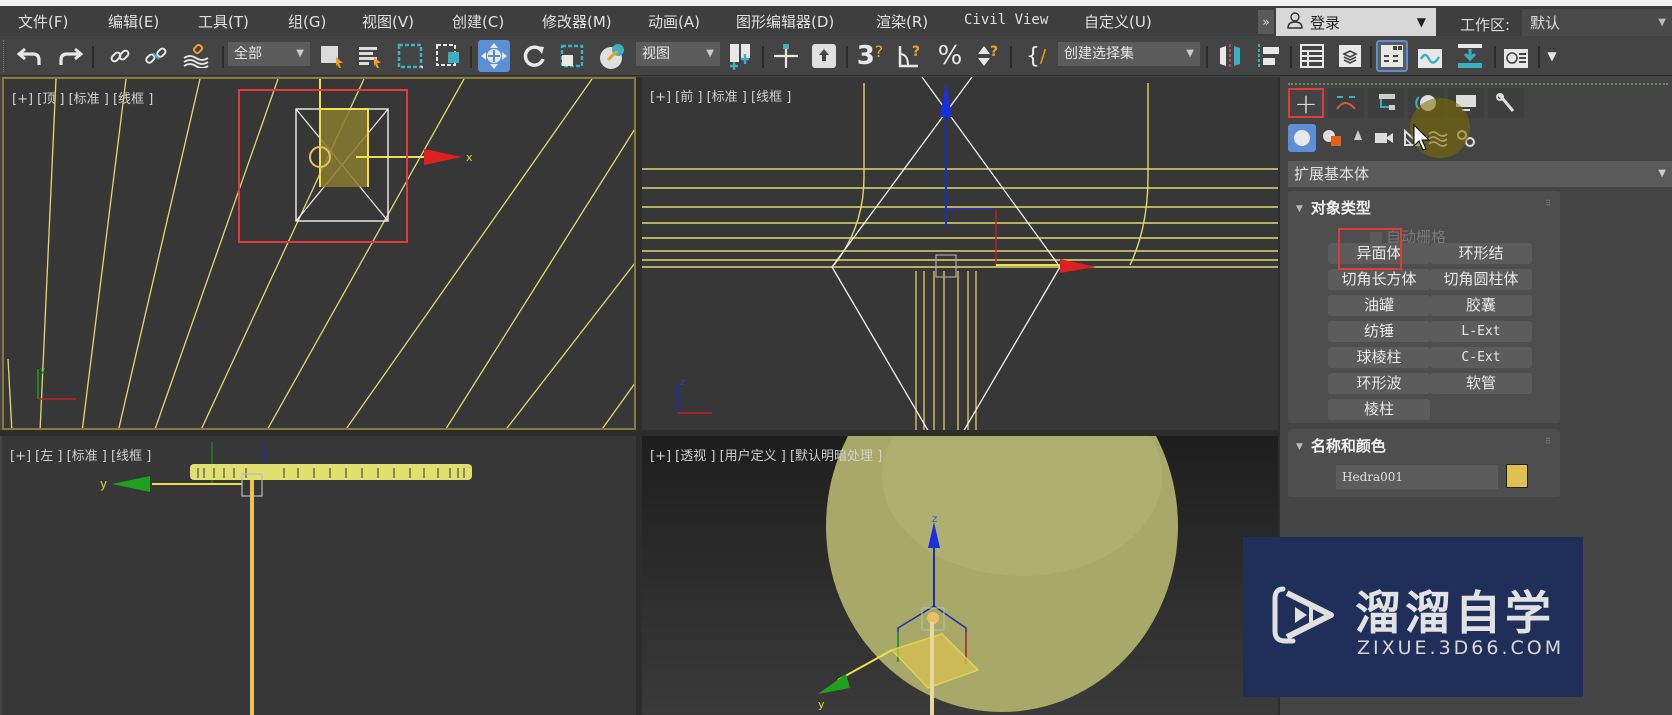 The width and height of the screenshot is (1672, 715). I want to click on front-viewport-label: [+] [前 ] [标准 ] [线框 ], so click(720, 95).